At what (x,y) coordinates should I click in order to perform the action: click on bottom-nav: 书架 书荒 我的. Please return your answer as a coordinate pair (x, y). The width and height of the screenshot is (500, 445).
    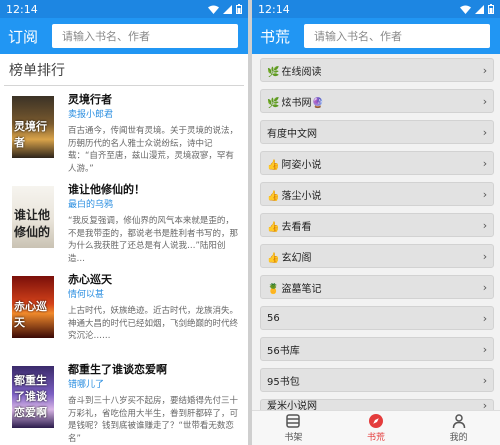
    Looking at the image, I should click on (376, 427).